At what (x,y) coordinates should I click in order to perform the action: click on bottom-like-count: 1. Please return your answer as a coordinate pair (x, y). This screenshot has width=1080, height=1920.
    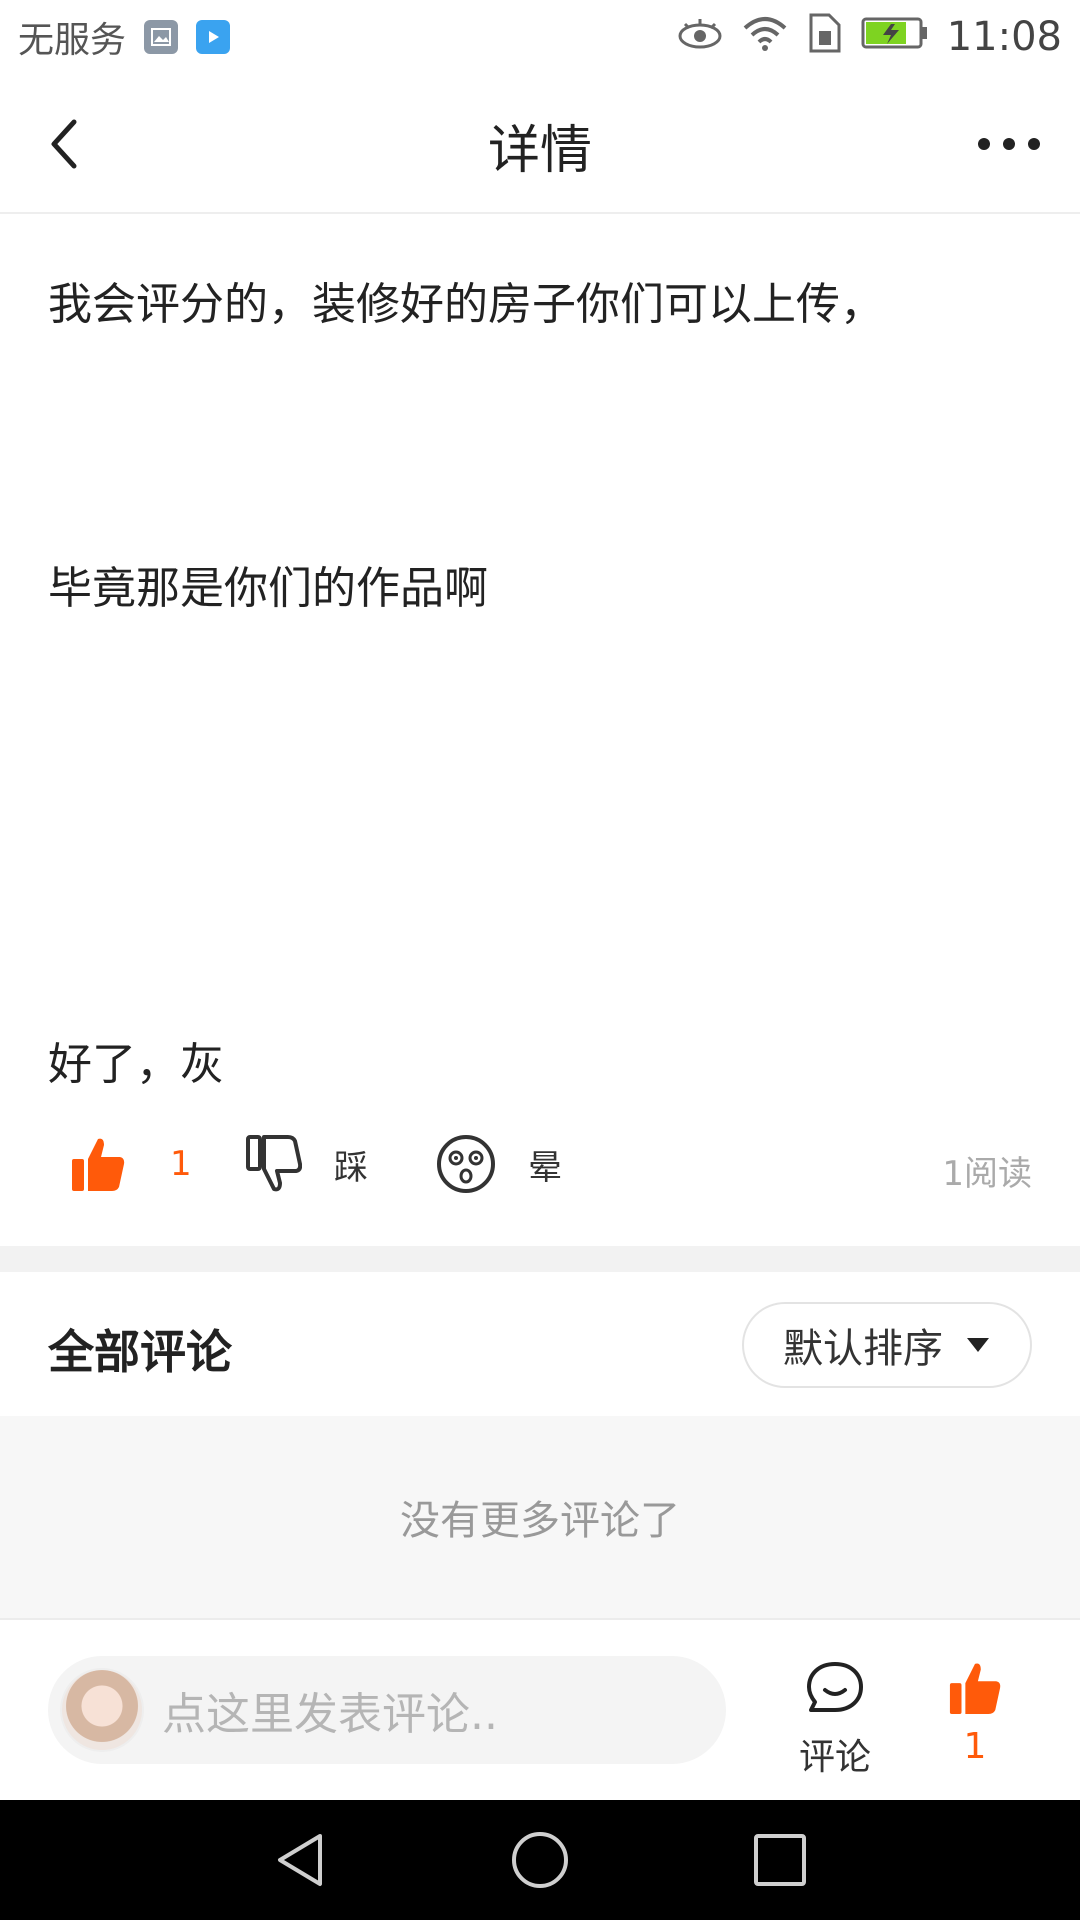
    Looking at the image, I should click on (975, 1746).